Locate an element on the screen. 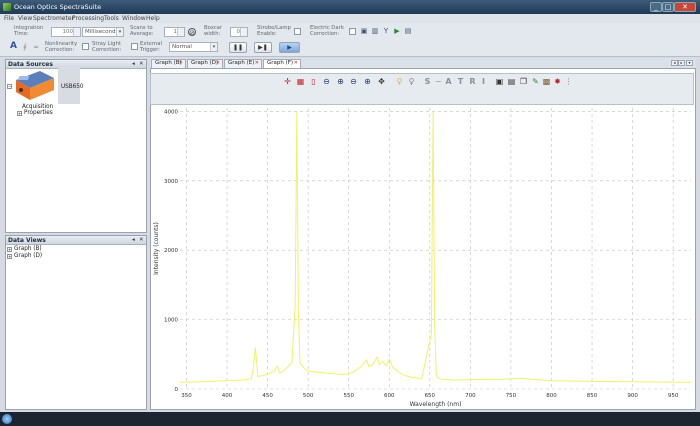 This screenshot has height=426, width=700. reflection-mode-icon: R is located at coordinates (472, 81).